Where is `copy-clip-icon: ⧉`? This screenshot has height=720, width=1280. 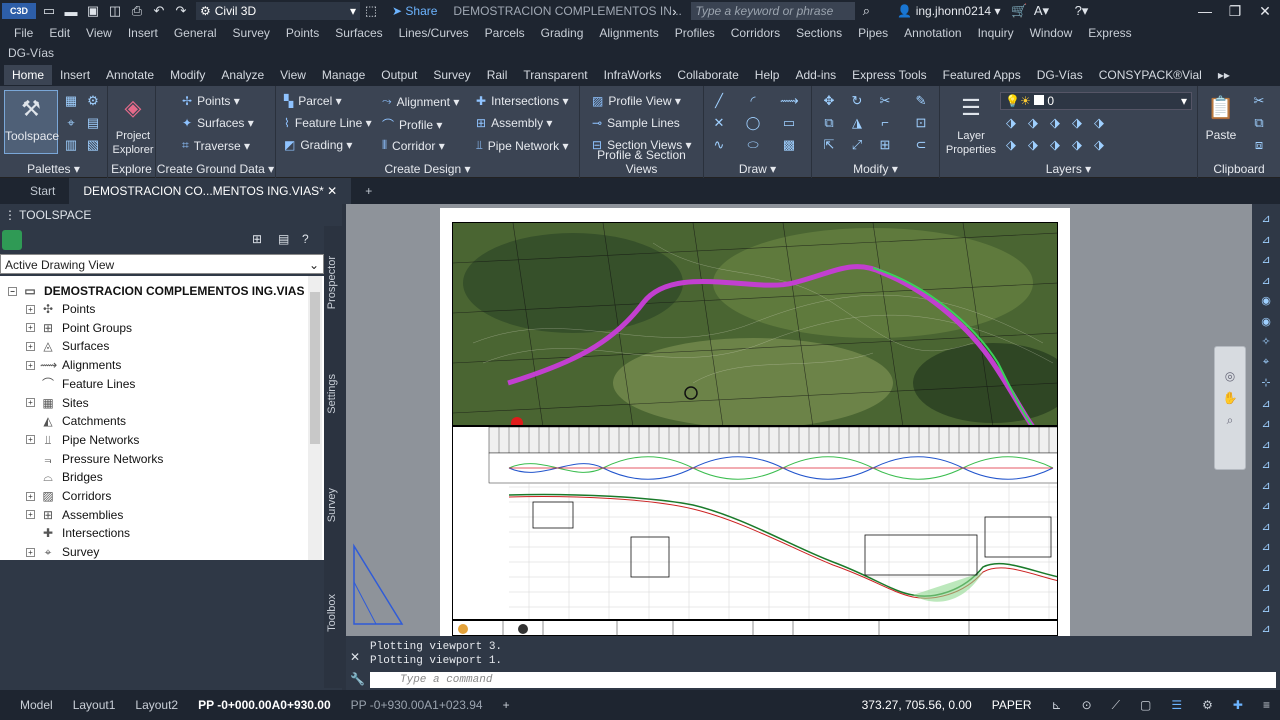
copy-clip-icon: ⧉ is located at coordinates (1259, 123).